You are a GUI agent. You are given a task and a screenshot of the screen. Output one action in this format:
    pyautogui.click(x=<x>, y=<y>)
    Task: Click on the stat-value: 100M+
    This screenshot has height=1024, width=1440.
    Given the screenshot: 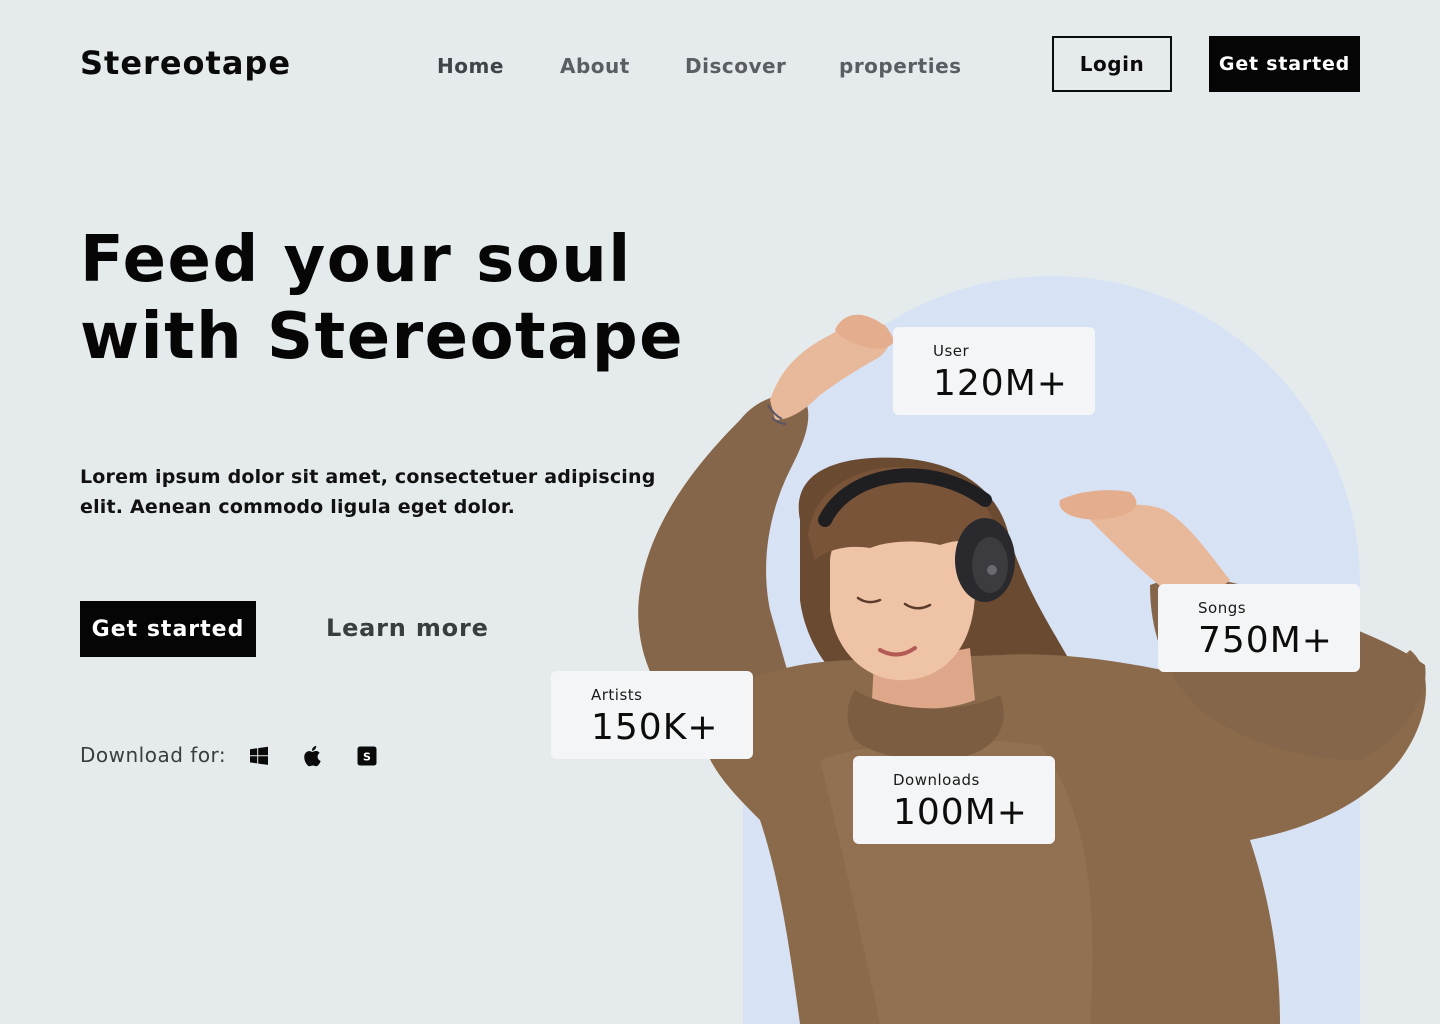 What is the action you would take?
    pyautogui.click(x=960, y=812)
    